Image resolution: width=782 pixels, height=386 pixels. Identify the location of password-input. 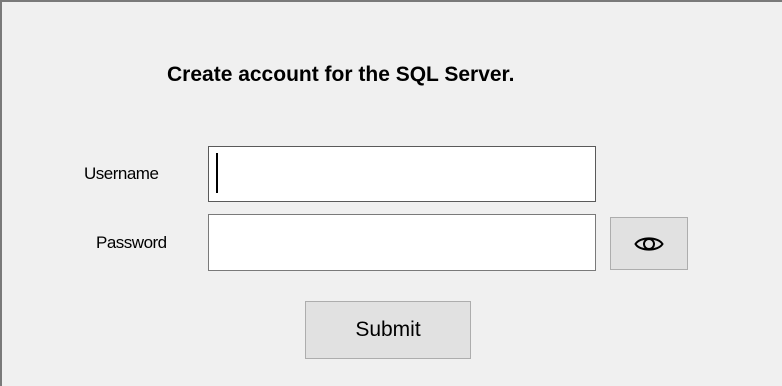
(402, 242).